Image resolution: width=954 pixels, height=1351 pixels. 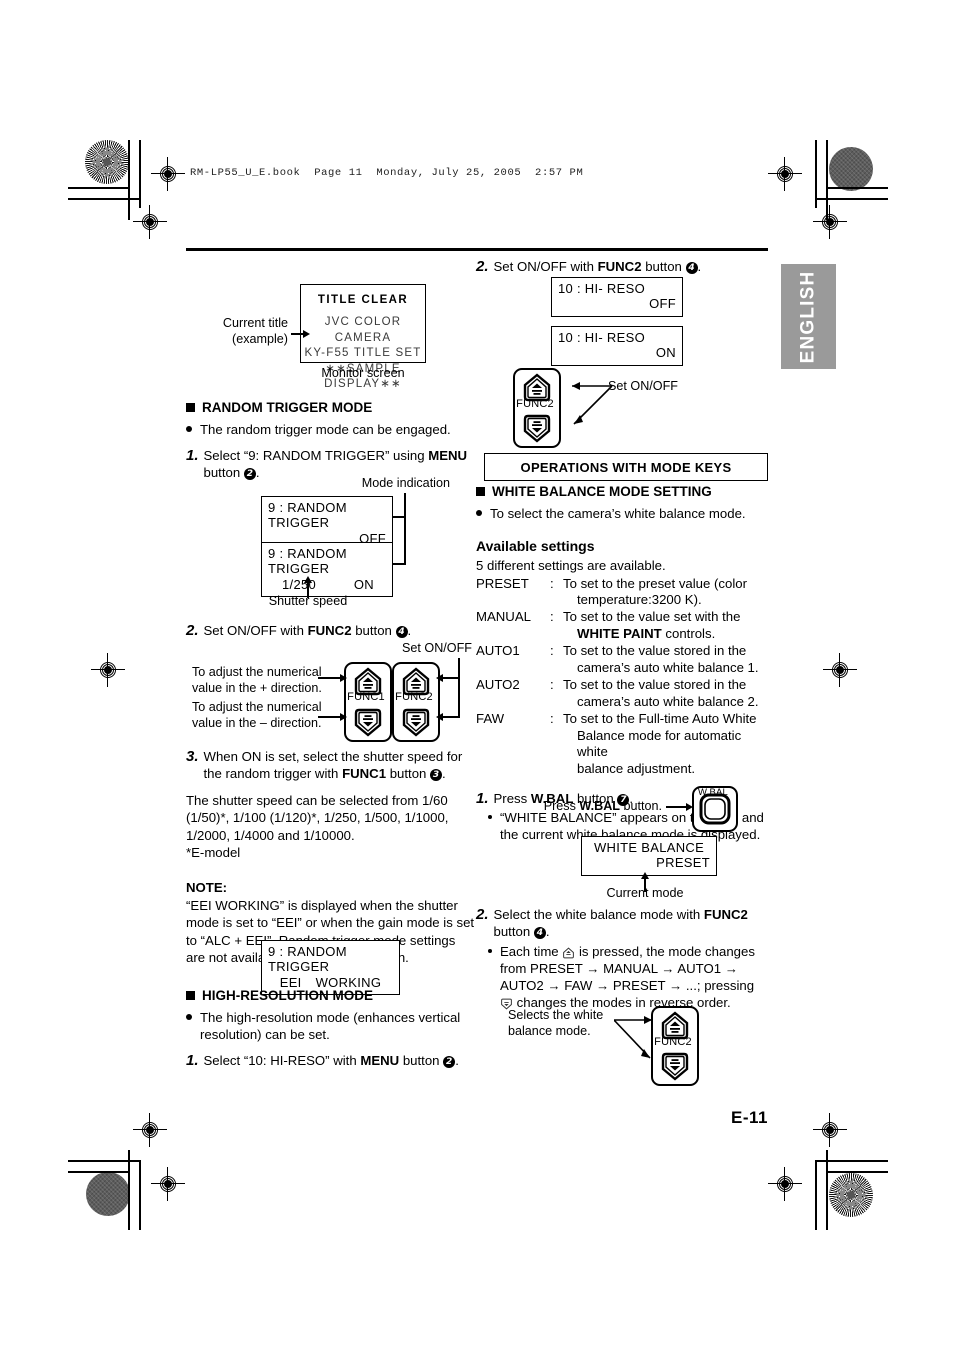 I want to click on mode-indication-leader-v, so click(x=405, y=529).